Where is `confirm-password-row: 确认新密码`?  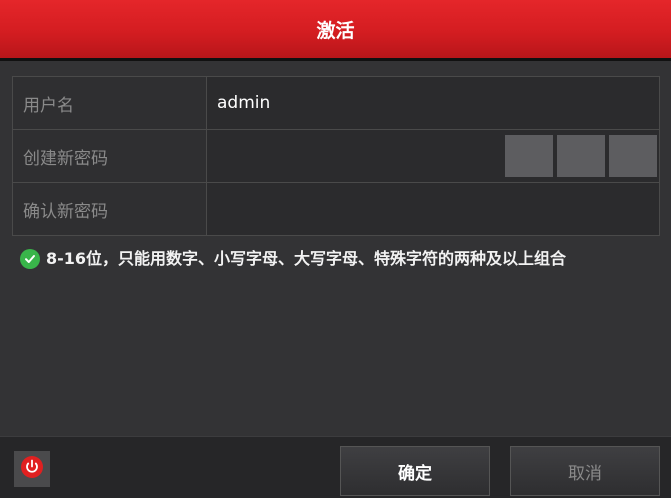
confirm-password-row: 确认新密码 is located at coordinates (336, 209).